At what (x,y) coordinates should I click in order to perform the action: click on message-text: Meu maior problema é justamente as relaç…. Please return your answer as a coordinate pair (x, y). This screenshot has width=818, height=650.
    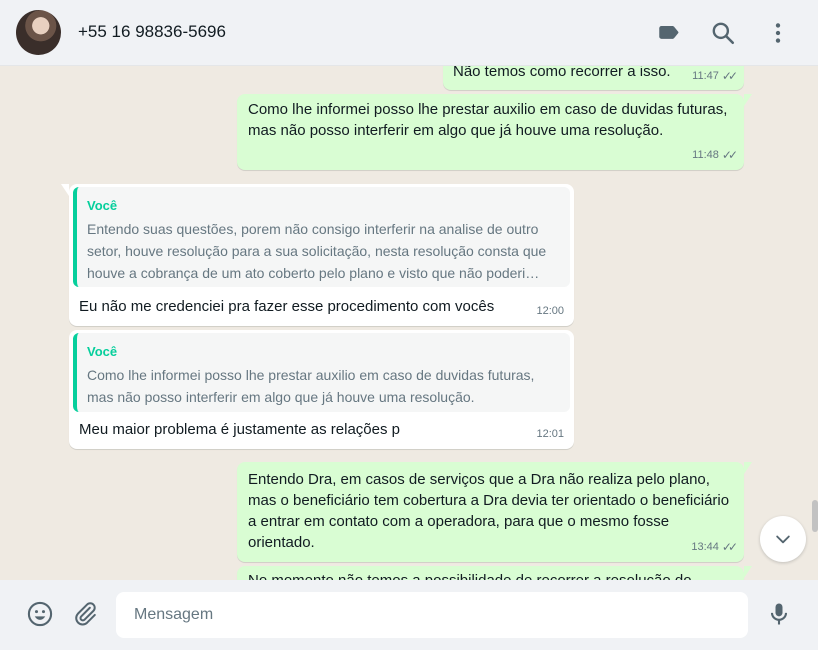
    Looking at the image, I should click on (239, 429).